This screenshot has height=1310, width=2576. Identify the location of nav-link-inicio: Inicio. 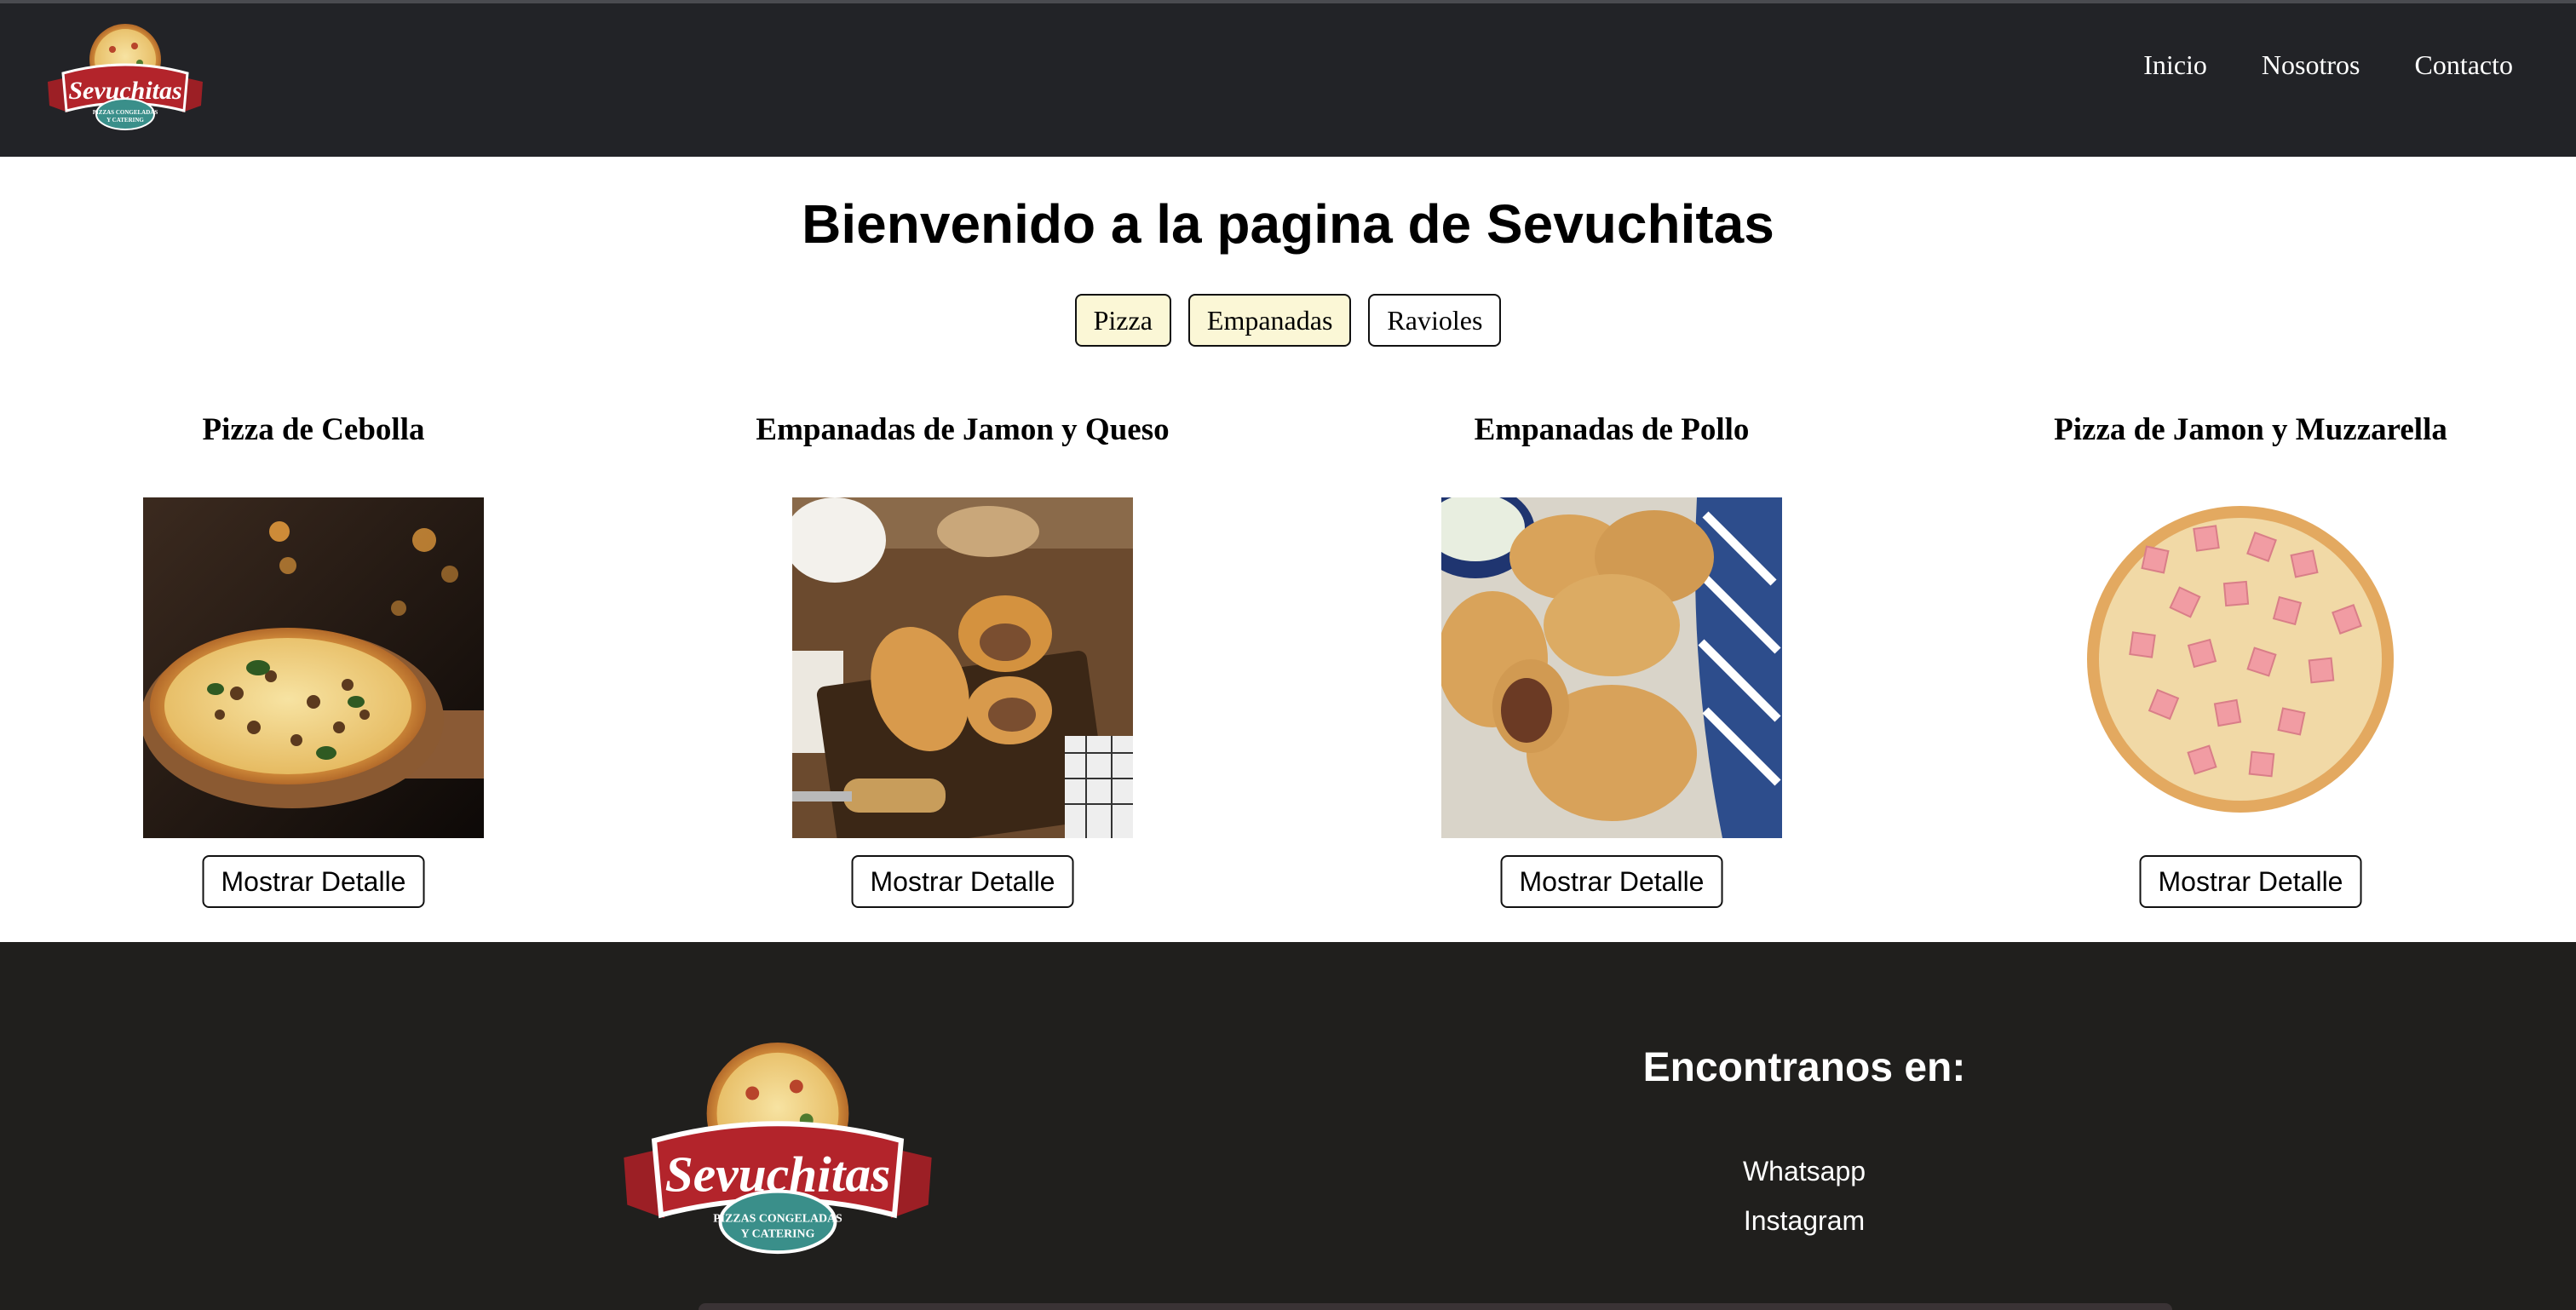
(2175, 65).